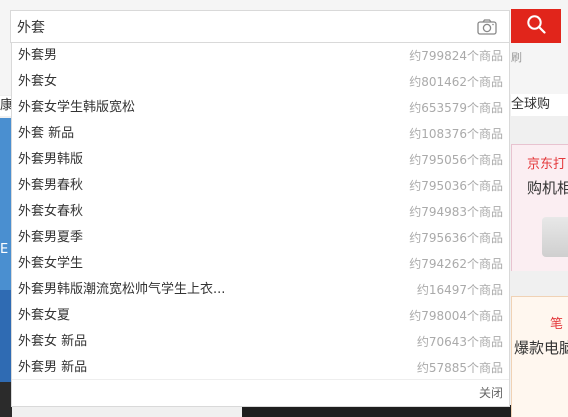 This screenshot has height=417, width=568. Describe the element at coordinates (456, 238) in the screenshot. I see `suggestion-count: 约795636个商品` at that location.